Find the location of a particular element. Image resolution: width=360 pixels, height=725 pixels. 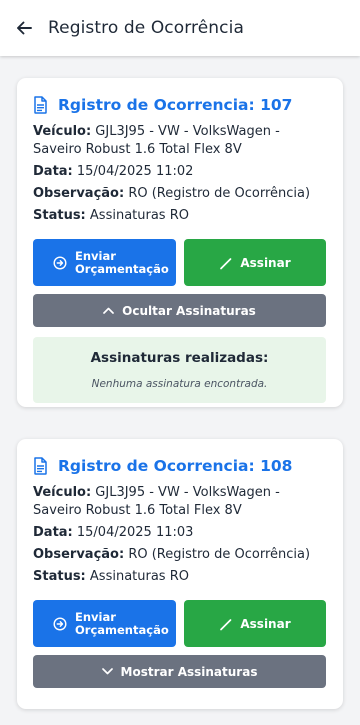

page-title: Registro de Ocorrência is located at coordinates (146, 28).